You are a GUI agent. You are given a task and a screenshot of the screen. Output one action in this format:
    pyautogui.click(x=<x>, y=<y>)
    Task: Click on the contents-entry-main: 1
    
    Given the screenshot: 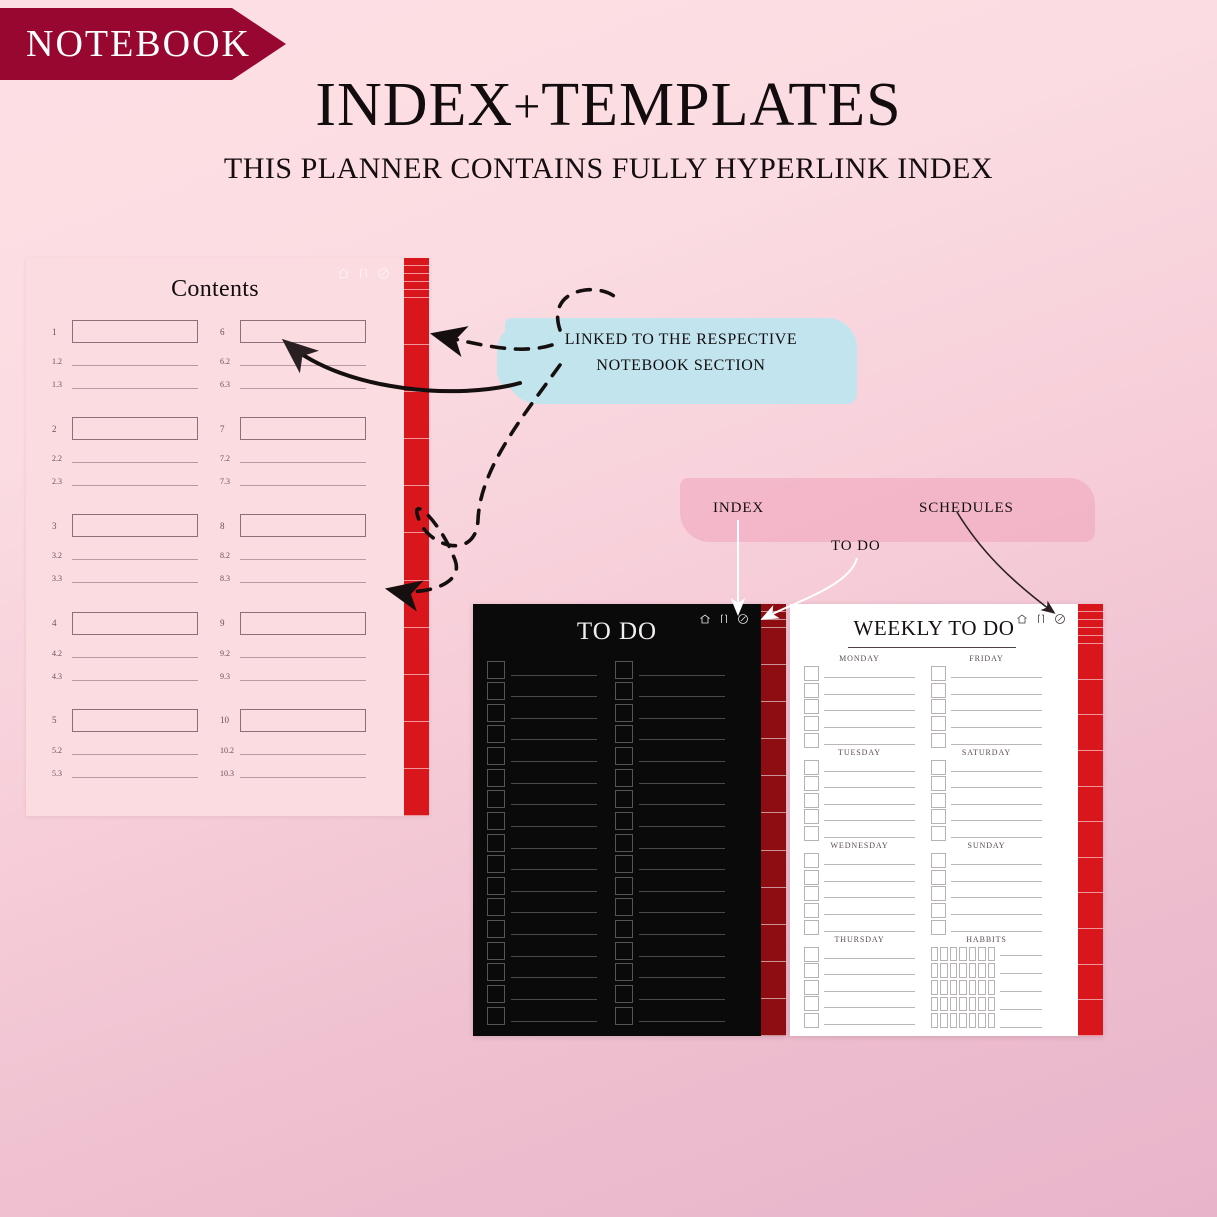 What is the action you would take?
    pyautogui.click(x=125, y=331)
    